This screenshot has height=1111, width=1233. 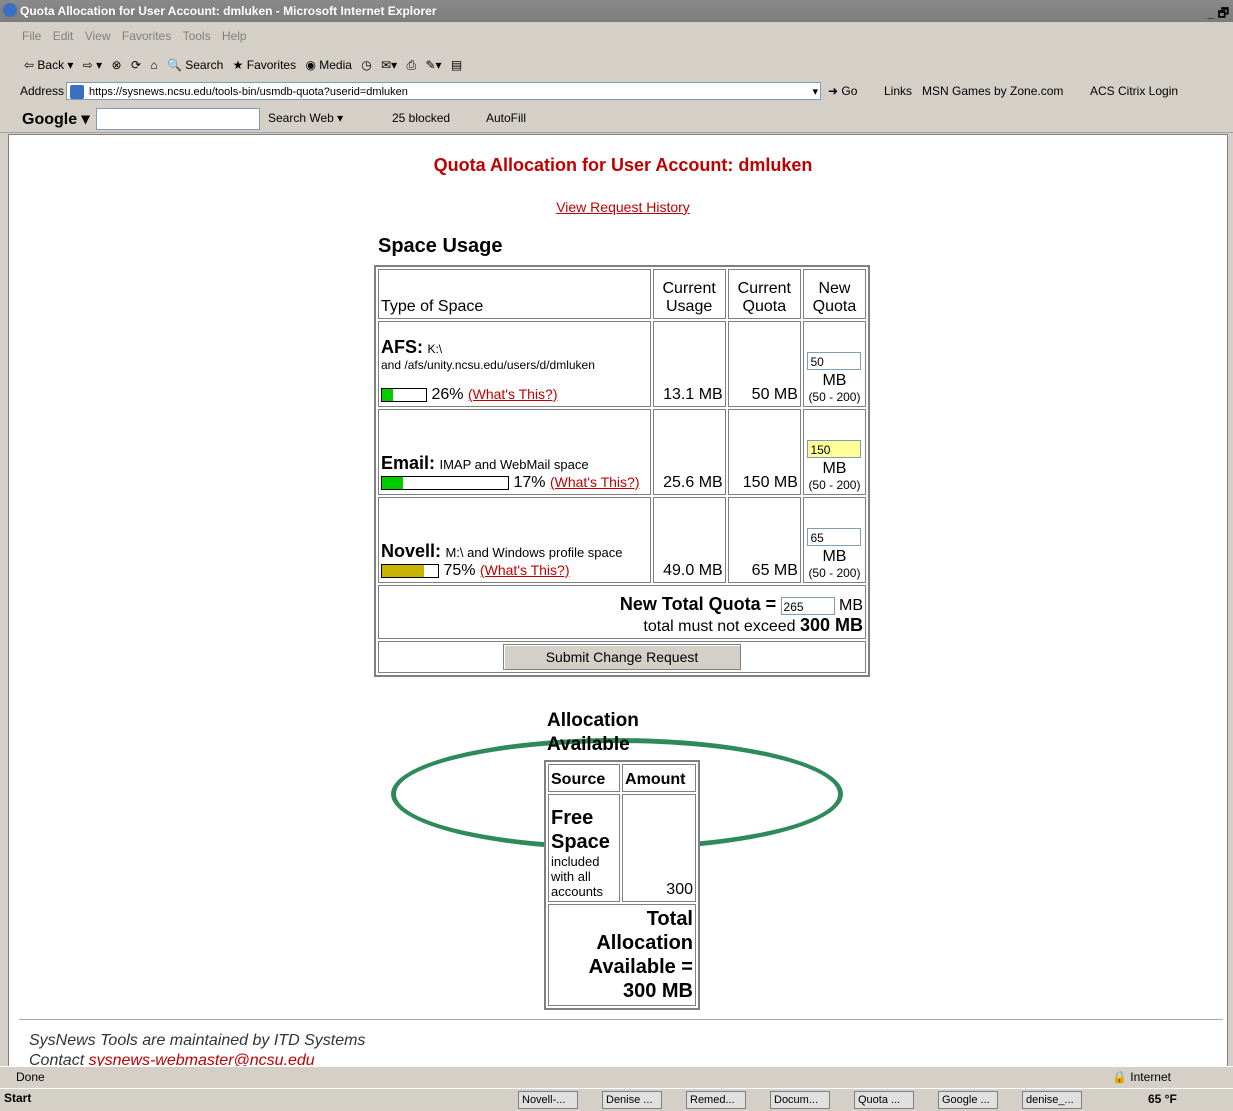 I want to click on window-controls: _ 🗗, so click(x=1218, y=13).